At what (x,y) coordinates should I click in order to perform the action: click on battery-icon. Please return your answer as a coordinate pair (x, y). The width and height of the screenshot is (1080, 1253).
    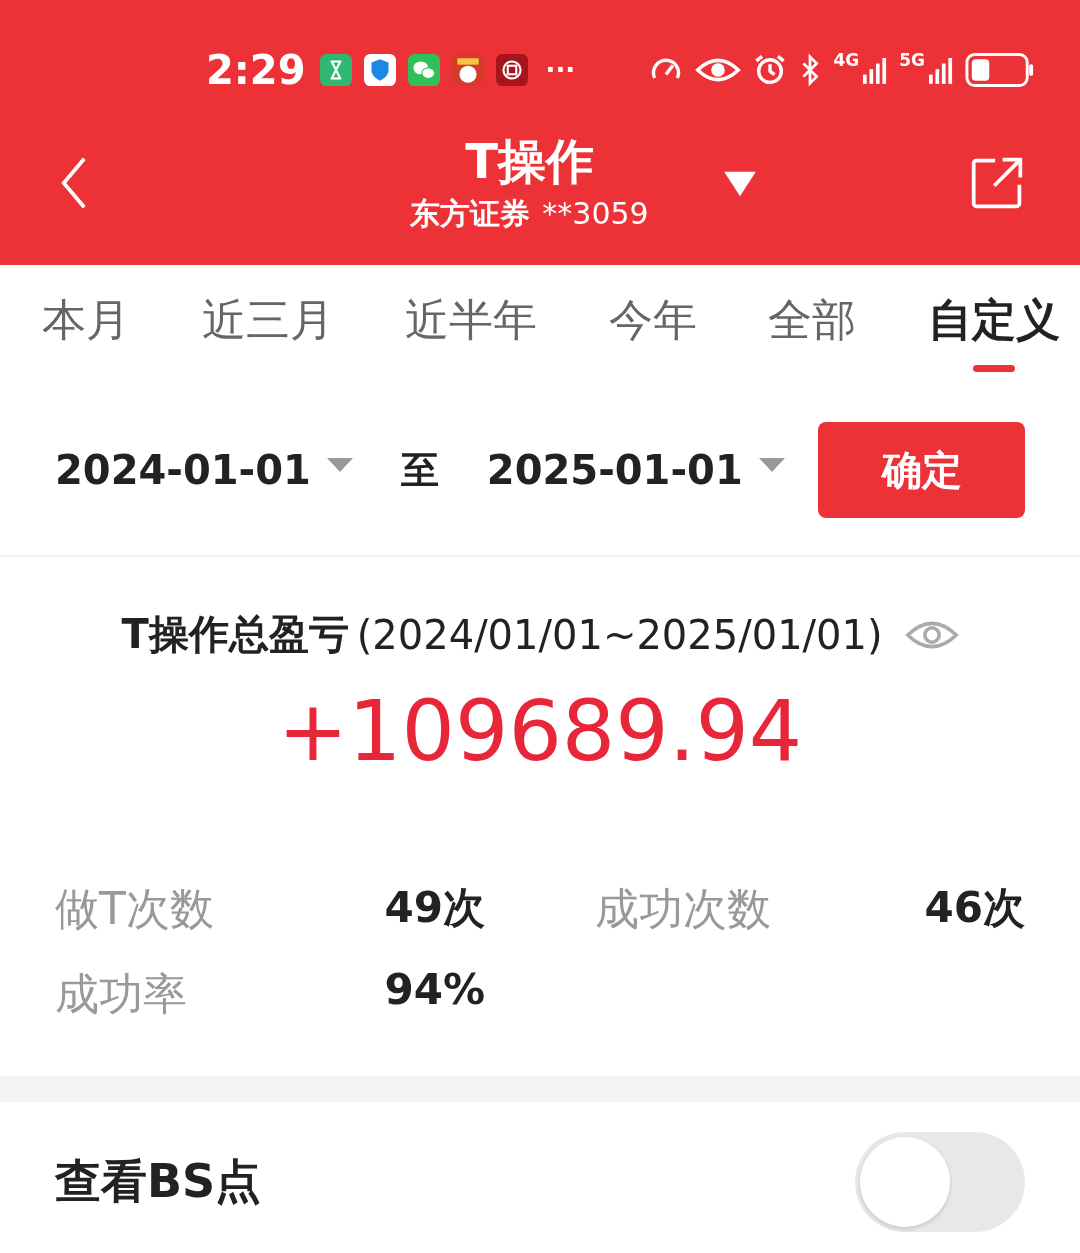
    Looking at the image, I should click on (1000, 70).